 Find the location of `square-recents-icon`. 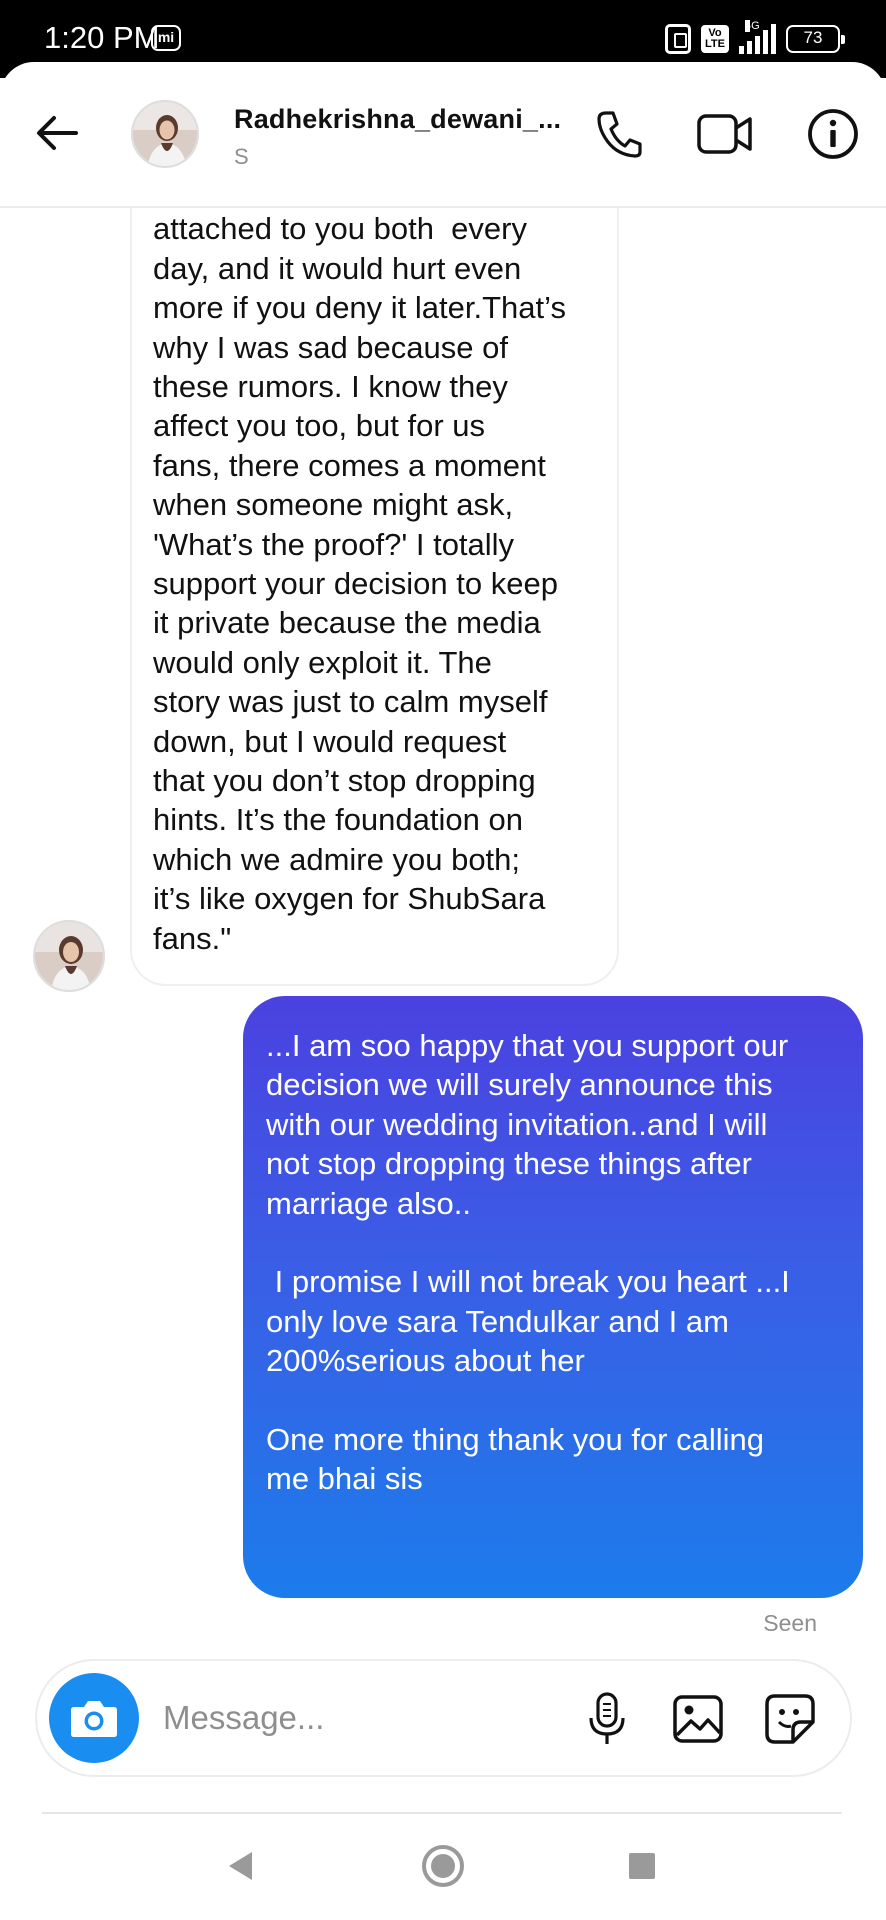

square-recents-icon is located at coordinates (642, 1866).